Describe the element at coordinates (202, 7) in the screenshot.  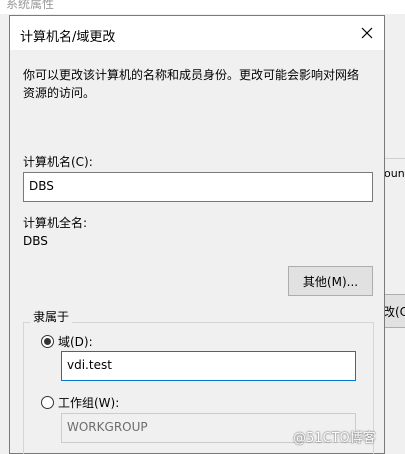
I see `system-properties-titlebar: 系统属性` at that location.